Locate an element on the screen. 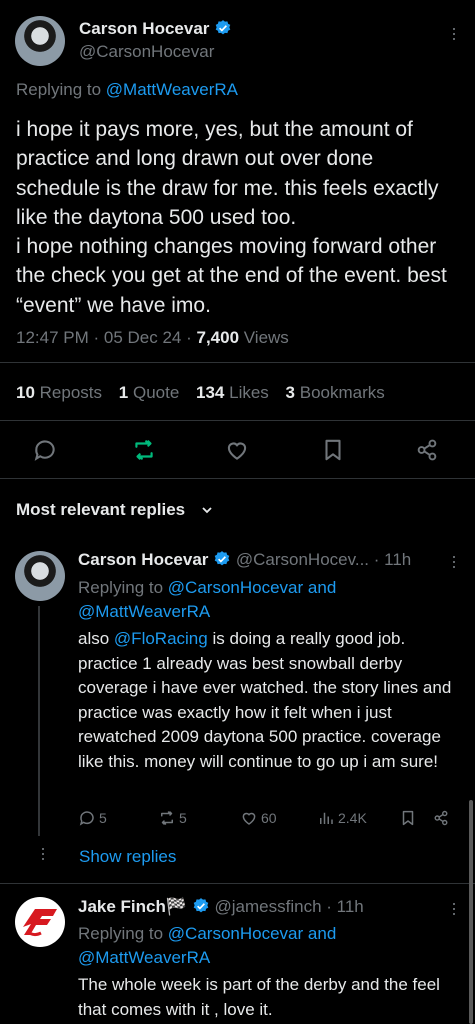 This screenshot has height=1024, width=475. author-name: Jake Finch is located at coordinates (122, 906).